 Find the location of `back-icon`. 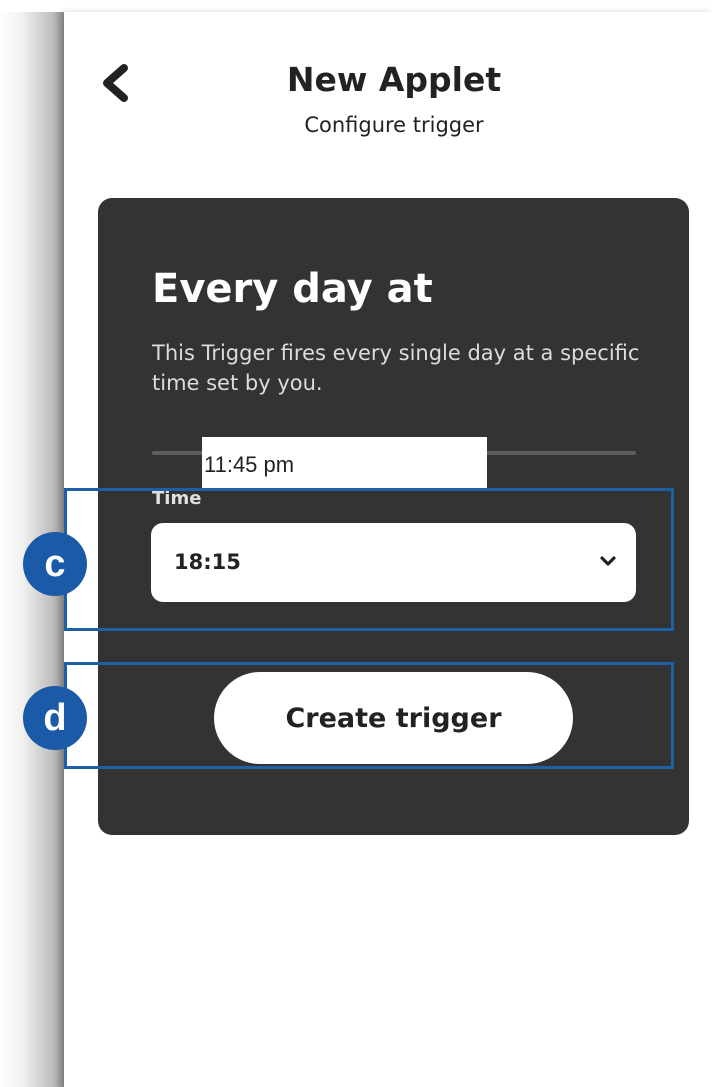

back-icon is located at coordinates (115, 83).